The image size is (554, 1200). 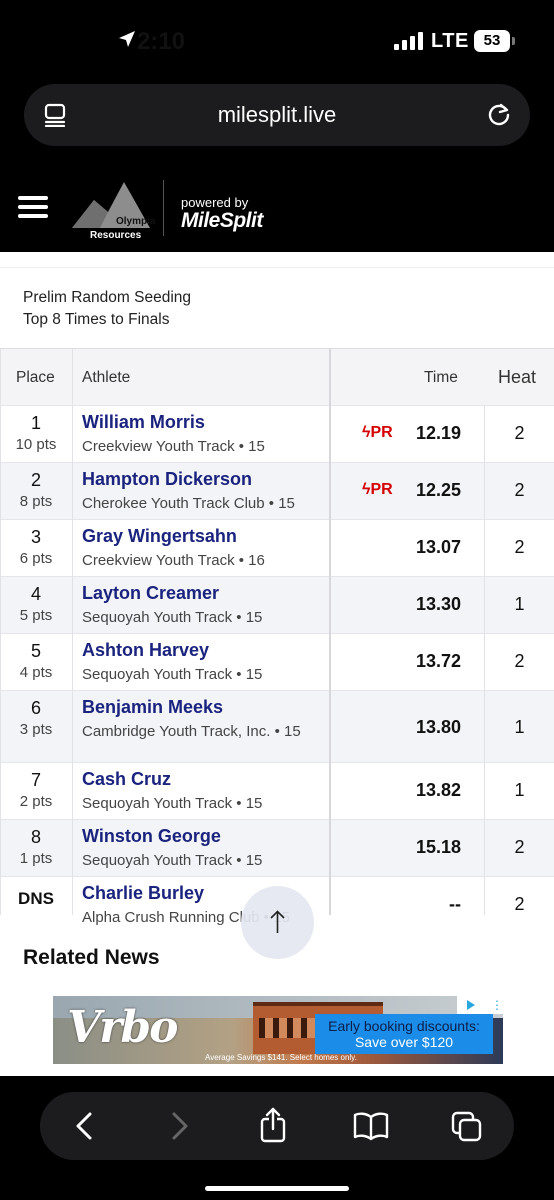 I want to click on points: 10 pts, so click(x=36, y=444).